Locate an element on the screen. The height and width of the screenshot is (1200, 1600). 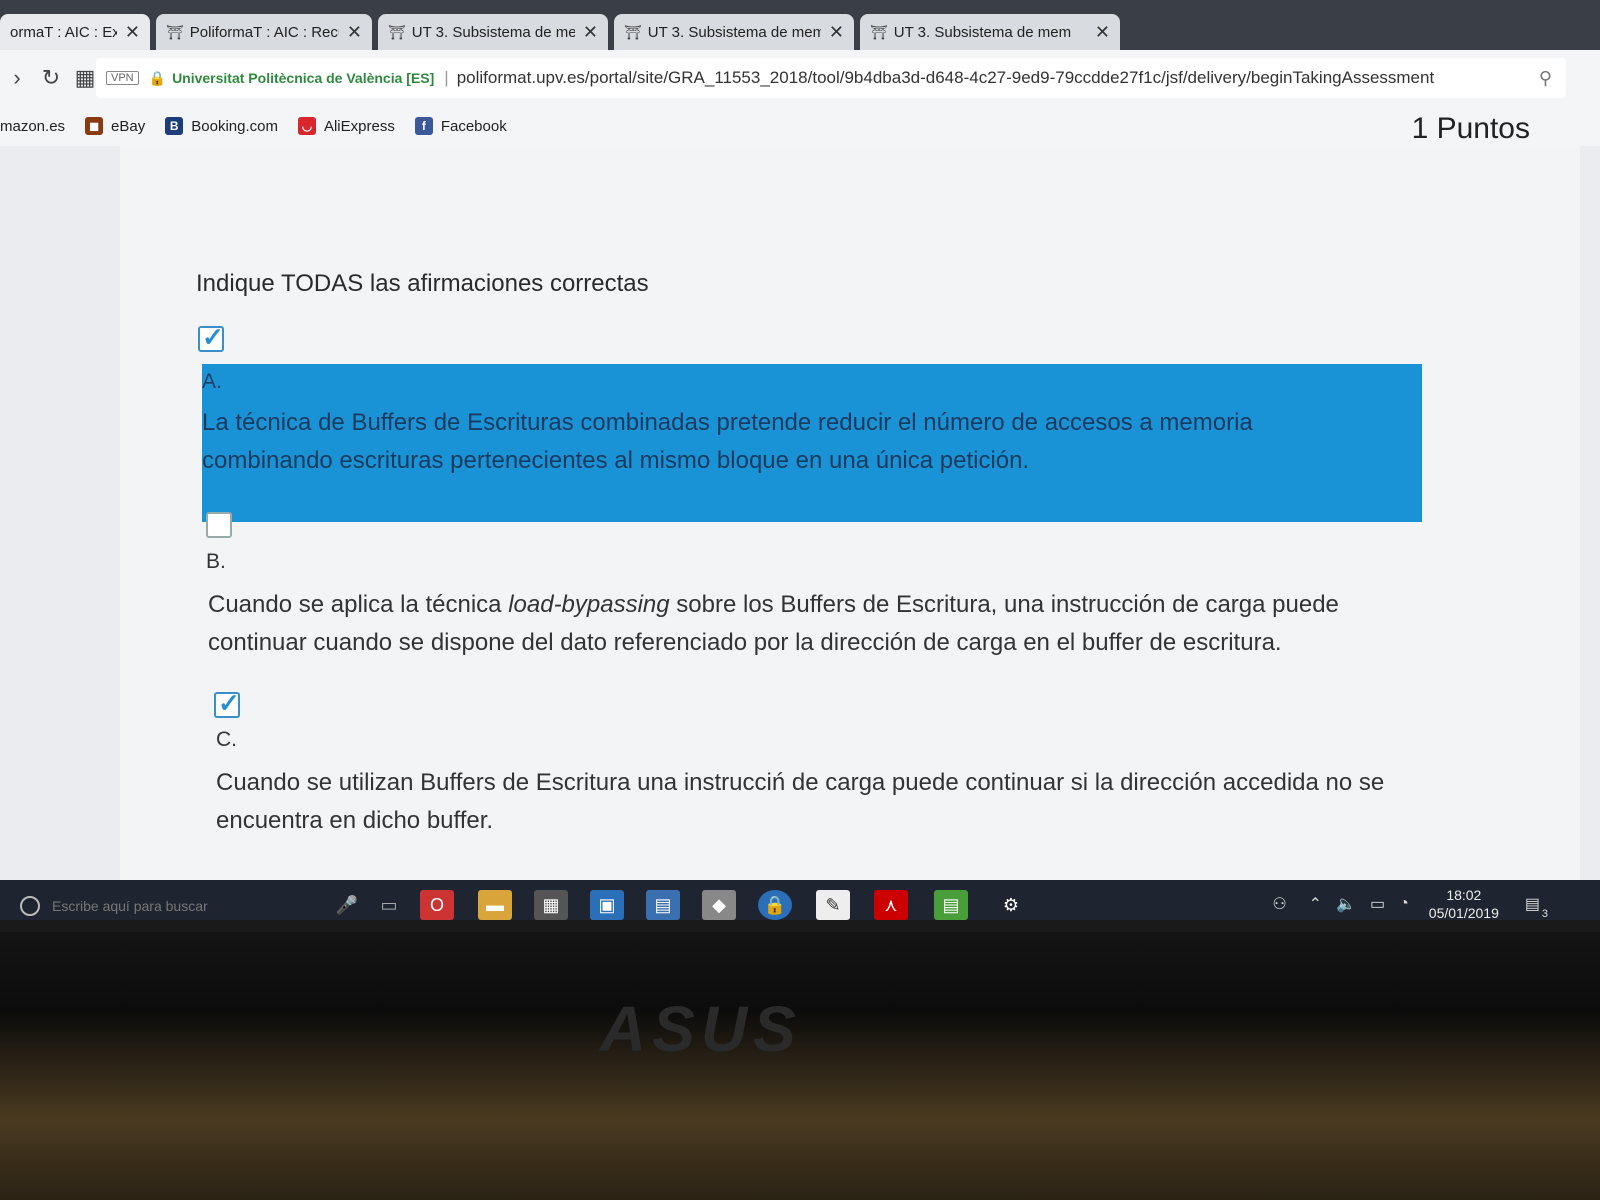
bookmark-amazon: mazon.es is located at coordinates (32, 126).